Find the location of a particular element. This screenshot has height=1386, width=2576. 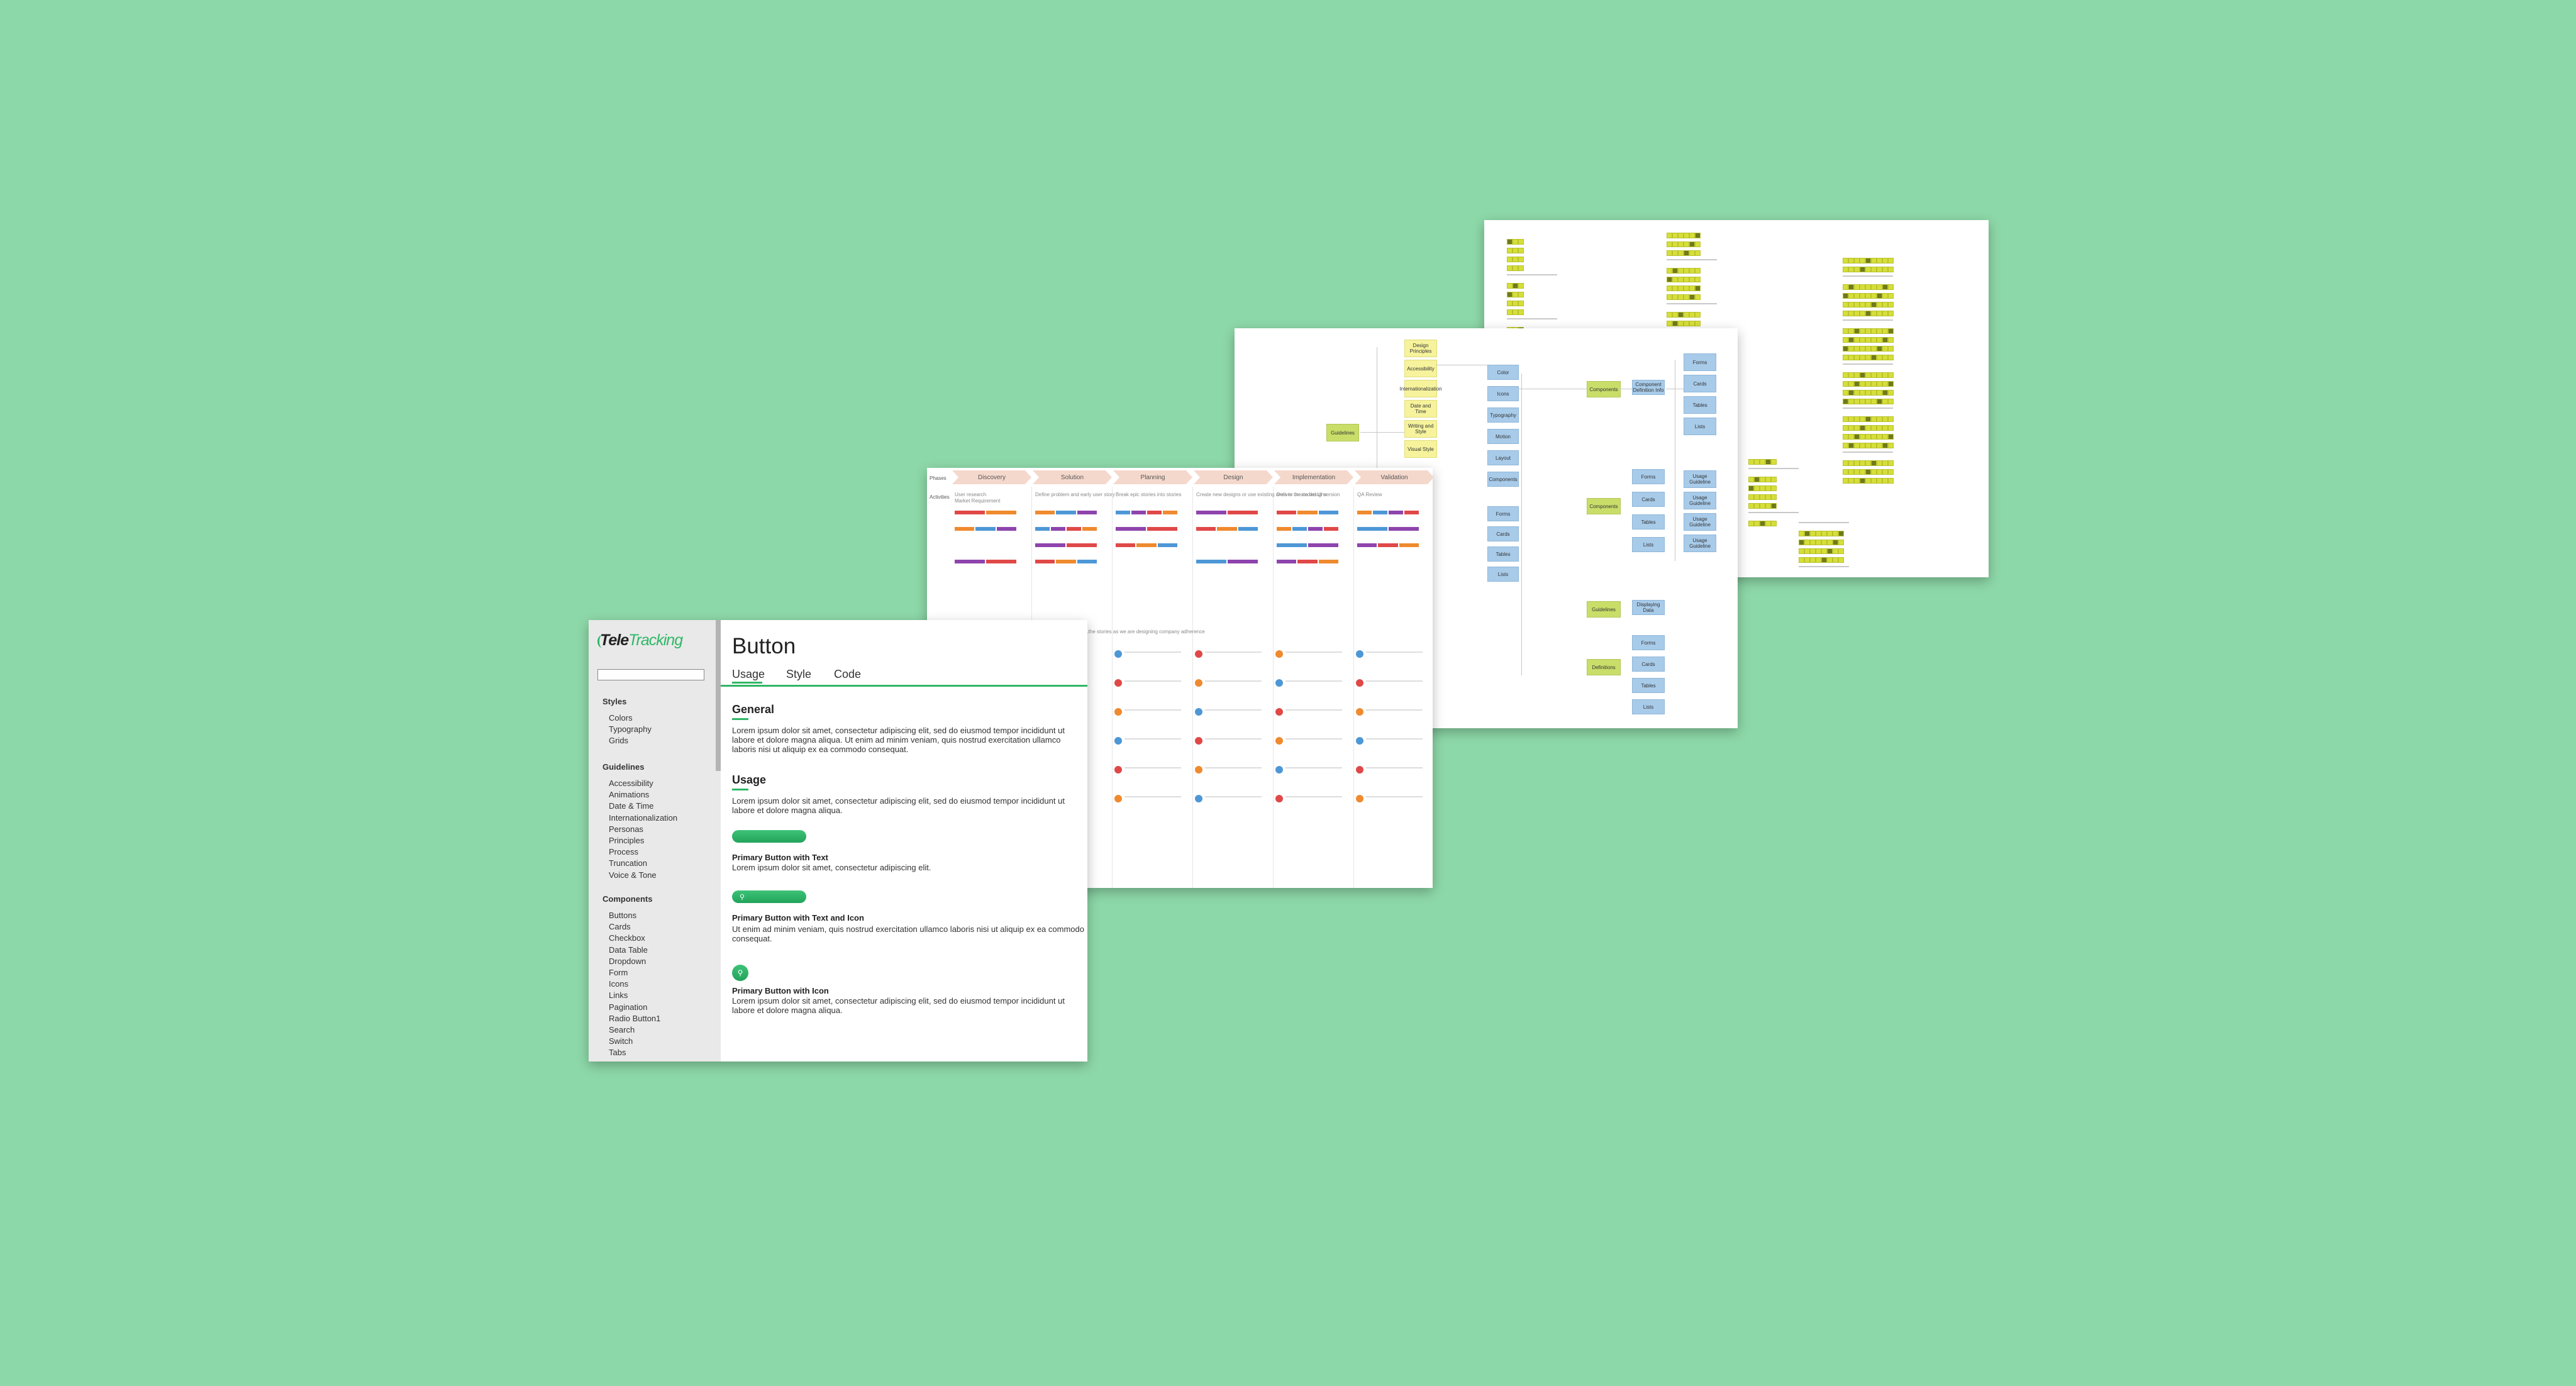

sidebar-item: Accessibility is located at coordinates (631, 783).